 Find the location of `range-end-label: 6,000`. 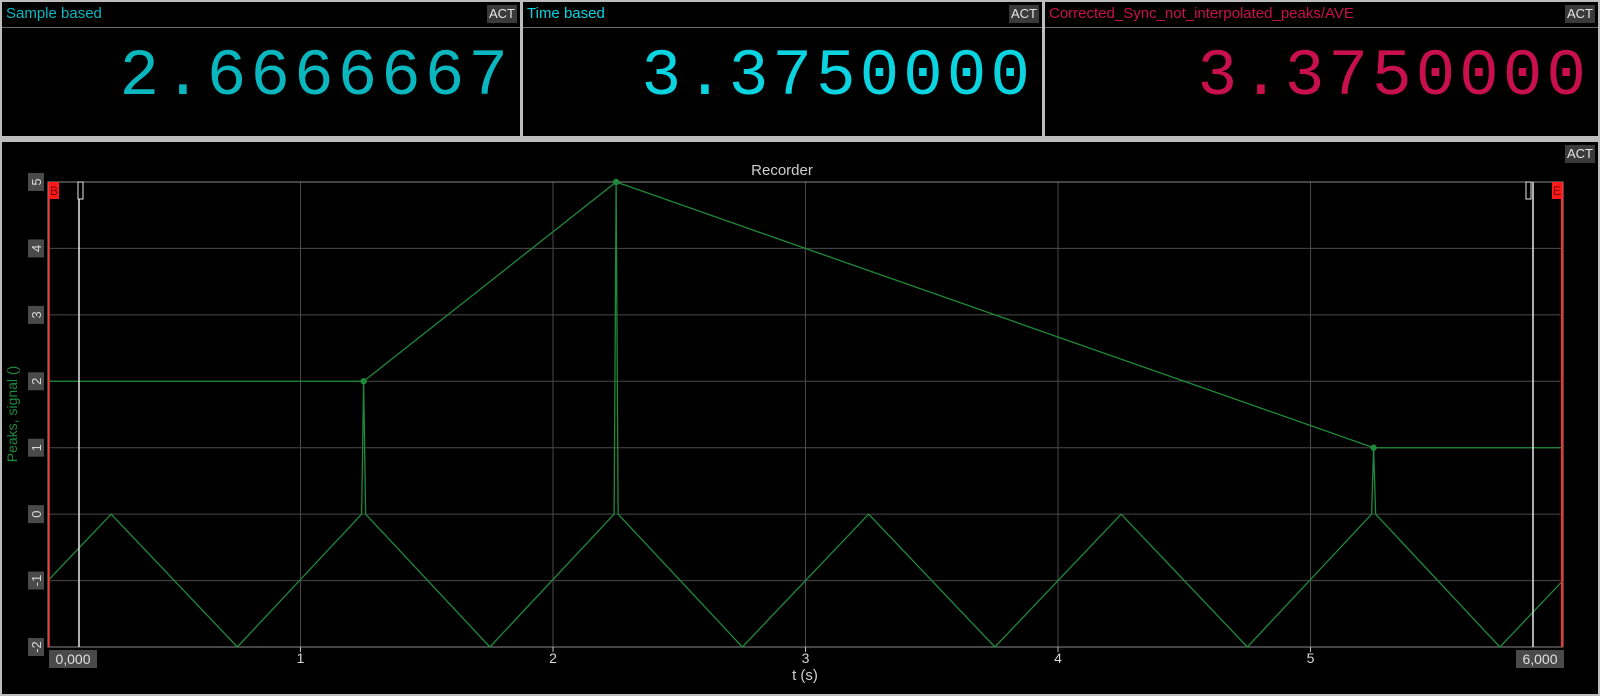

range-end-label: 6,000 is located at coordinates (1539, 659).